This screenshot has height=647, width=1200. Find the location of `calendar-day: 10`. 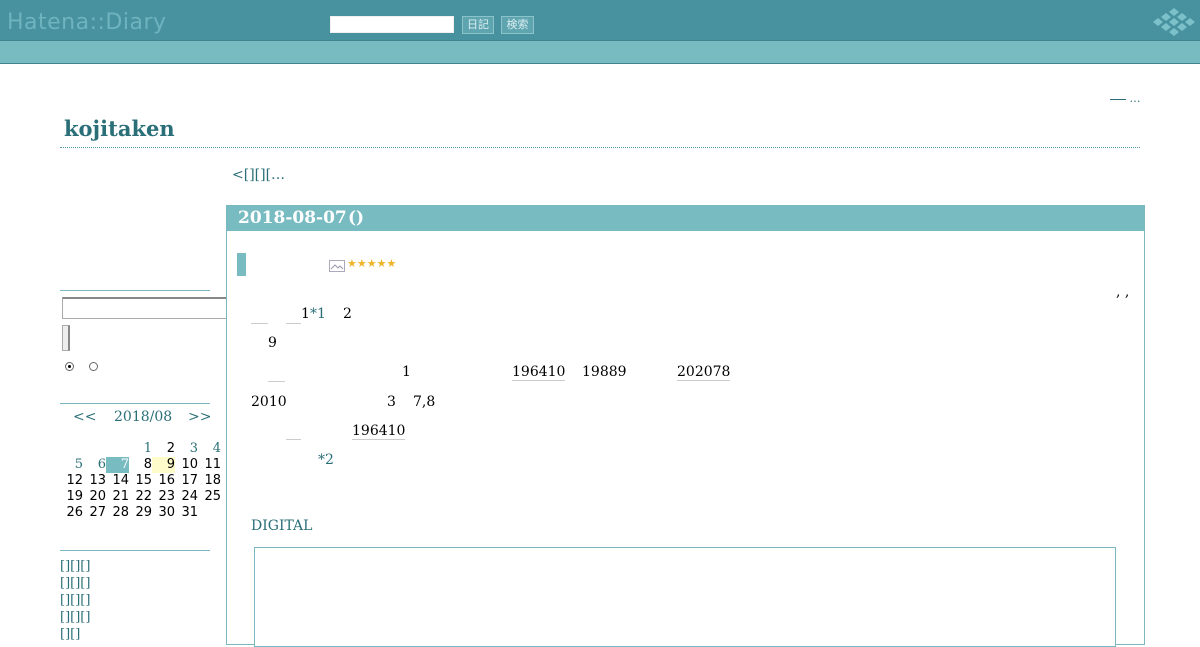

calendar-day: 10 is located at coordinates (189, 464).